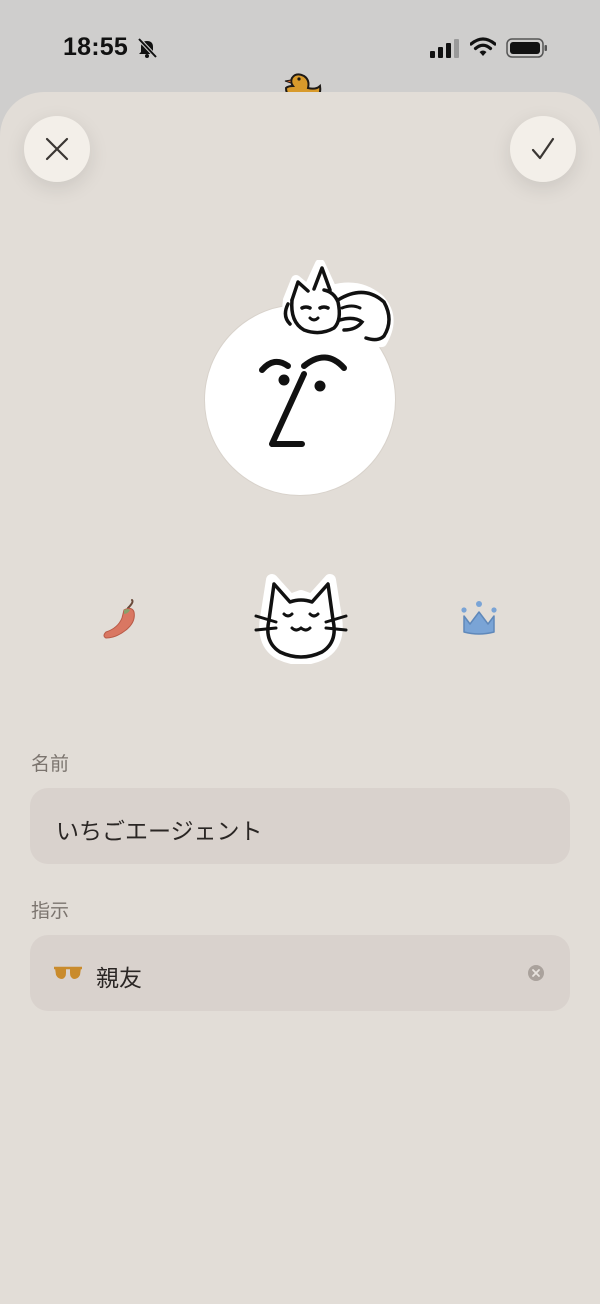  I want to click on instruction-label: 指示, so click(50, 911).